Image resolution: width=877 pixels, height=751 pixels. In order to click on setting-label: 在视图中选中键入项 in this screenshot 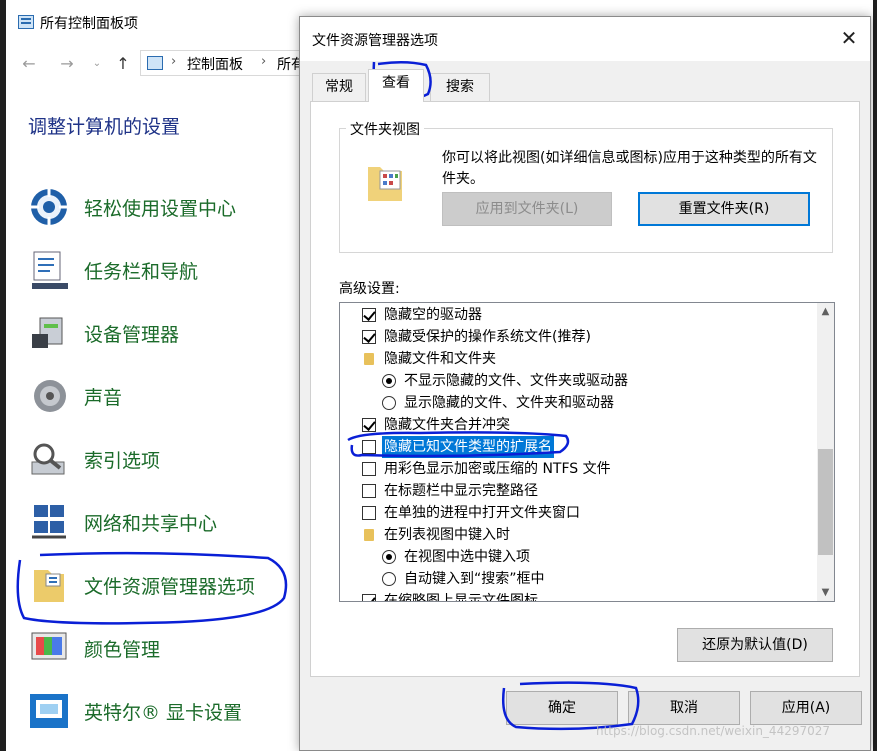, I will do `click(467, 557)`.